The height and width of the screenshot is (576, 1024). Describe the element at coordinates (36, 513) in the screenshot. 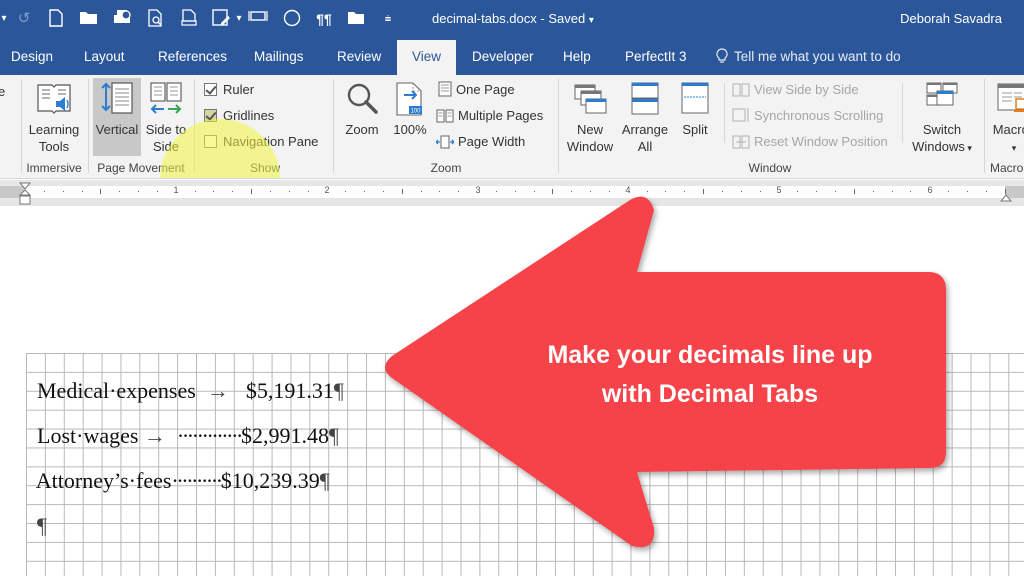

I see `document-line: ¶` at that location.